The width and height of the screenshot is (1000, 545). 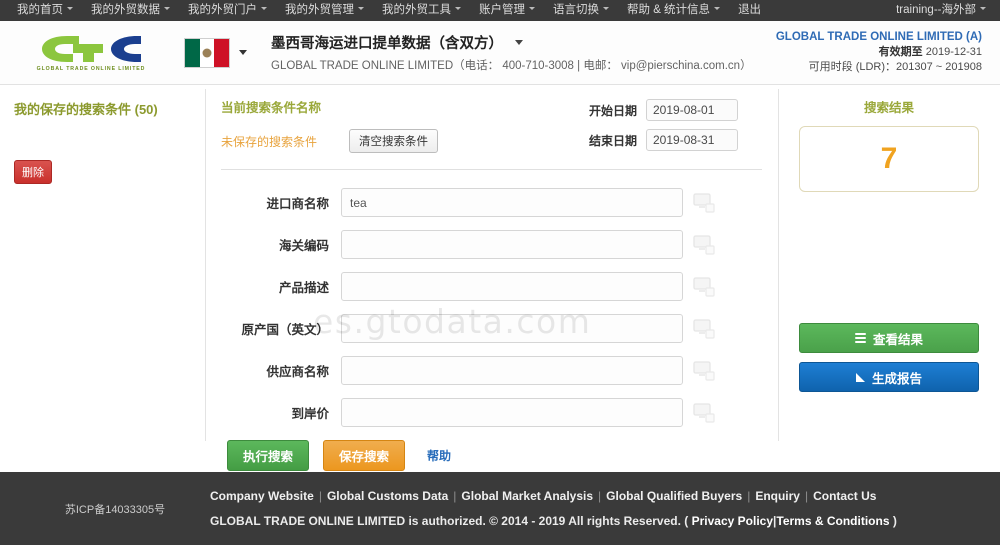 I want to click on field-row-cif-price: 到岸价, so click(x=491, y=412).